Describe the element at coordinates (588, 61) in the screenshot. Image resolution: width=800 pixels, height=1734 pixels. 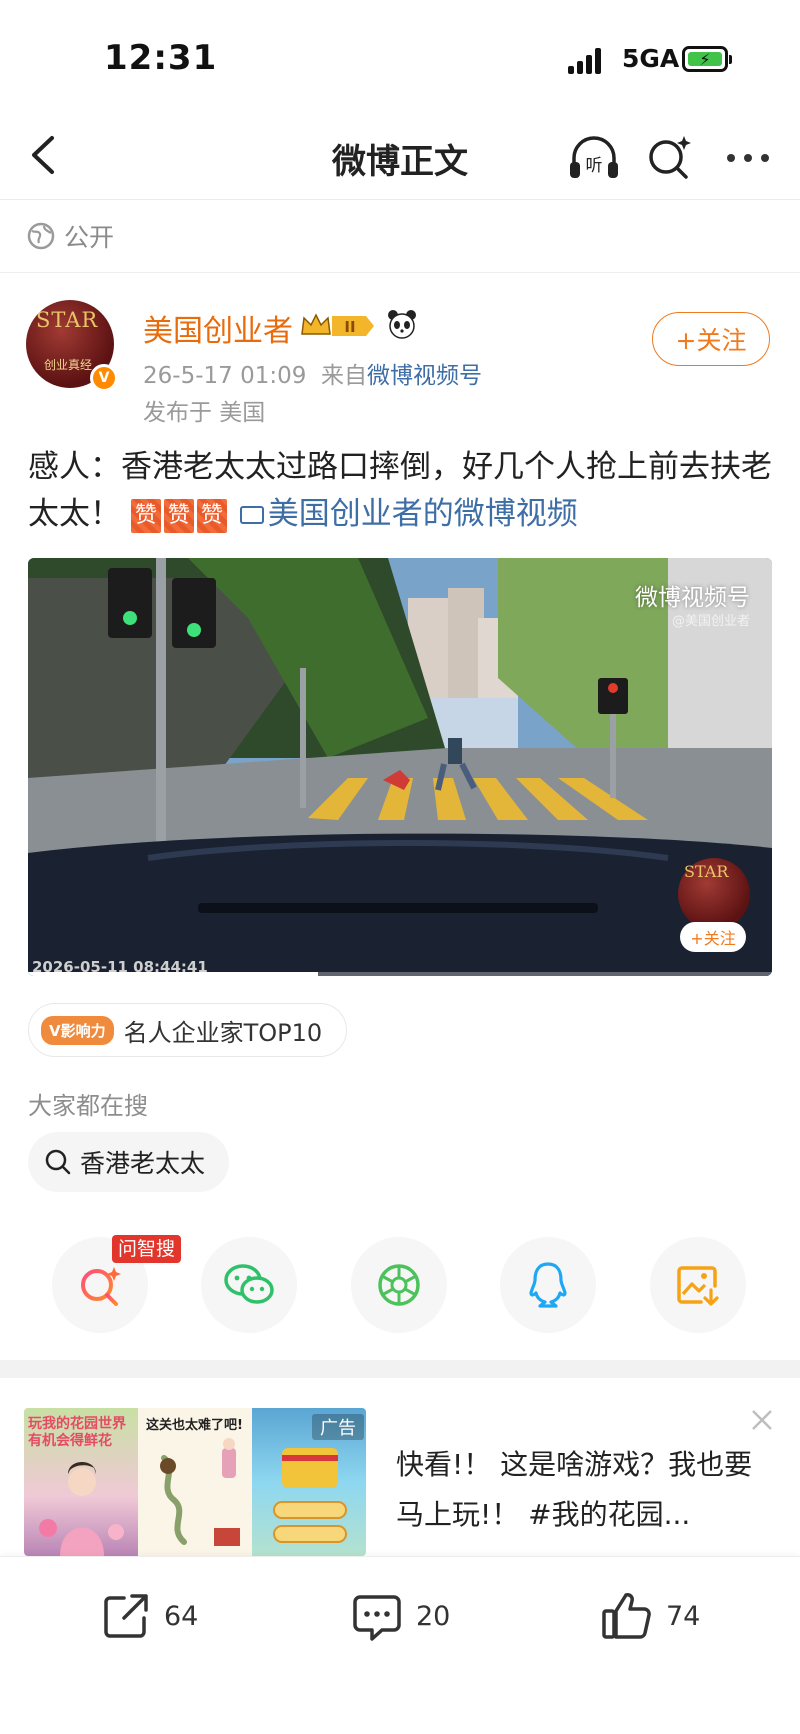
I see `signal-icon` at that location.